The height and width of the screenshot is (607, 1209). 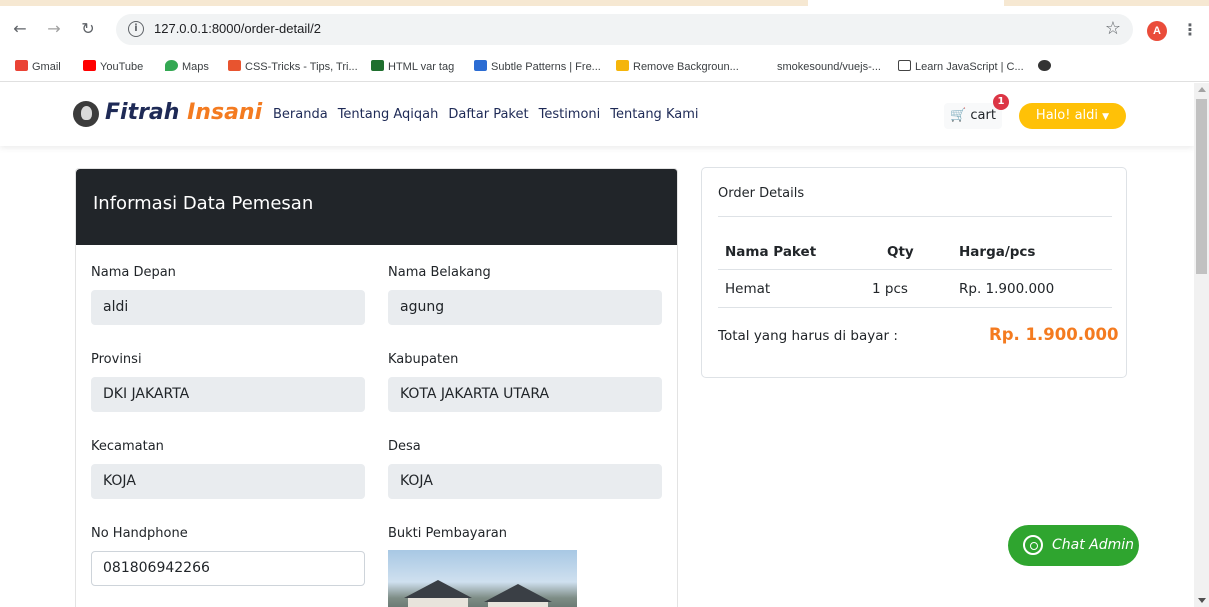 I want to click on col-header-harga: Harga/pcs, so click(x=997, y=252).